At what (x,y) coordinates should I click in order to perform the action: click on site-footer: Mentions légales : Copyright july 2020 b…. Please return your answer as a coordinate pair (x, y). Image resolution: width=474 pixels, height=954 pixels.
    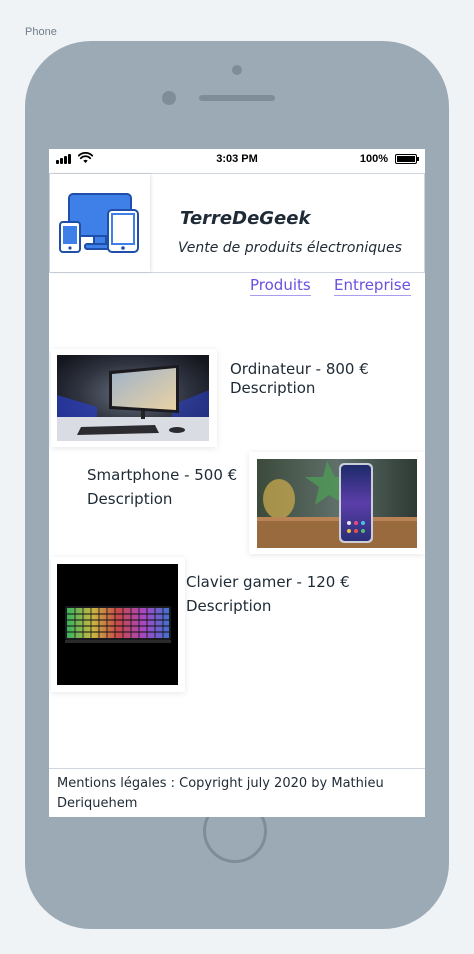
    Looking at the image, I should click on (237, 792).